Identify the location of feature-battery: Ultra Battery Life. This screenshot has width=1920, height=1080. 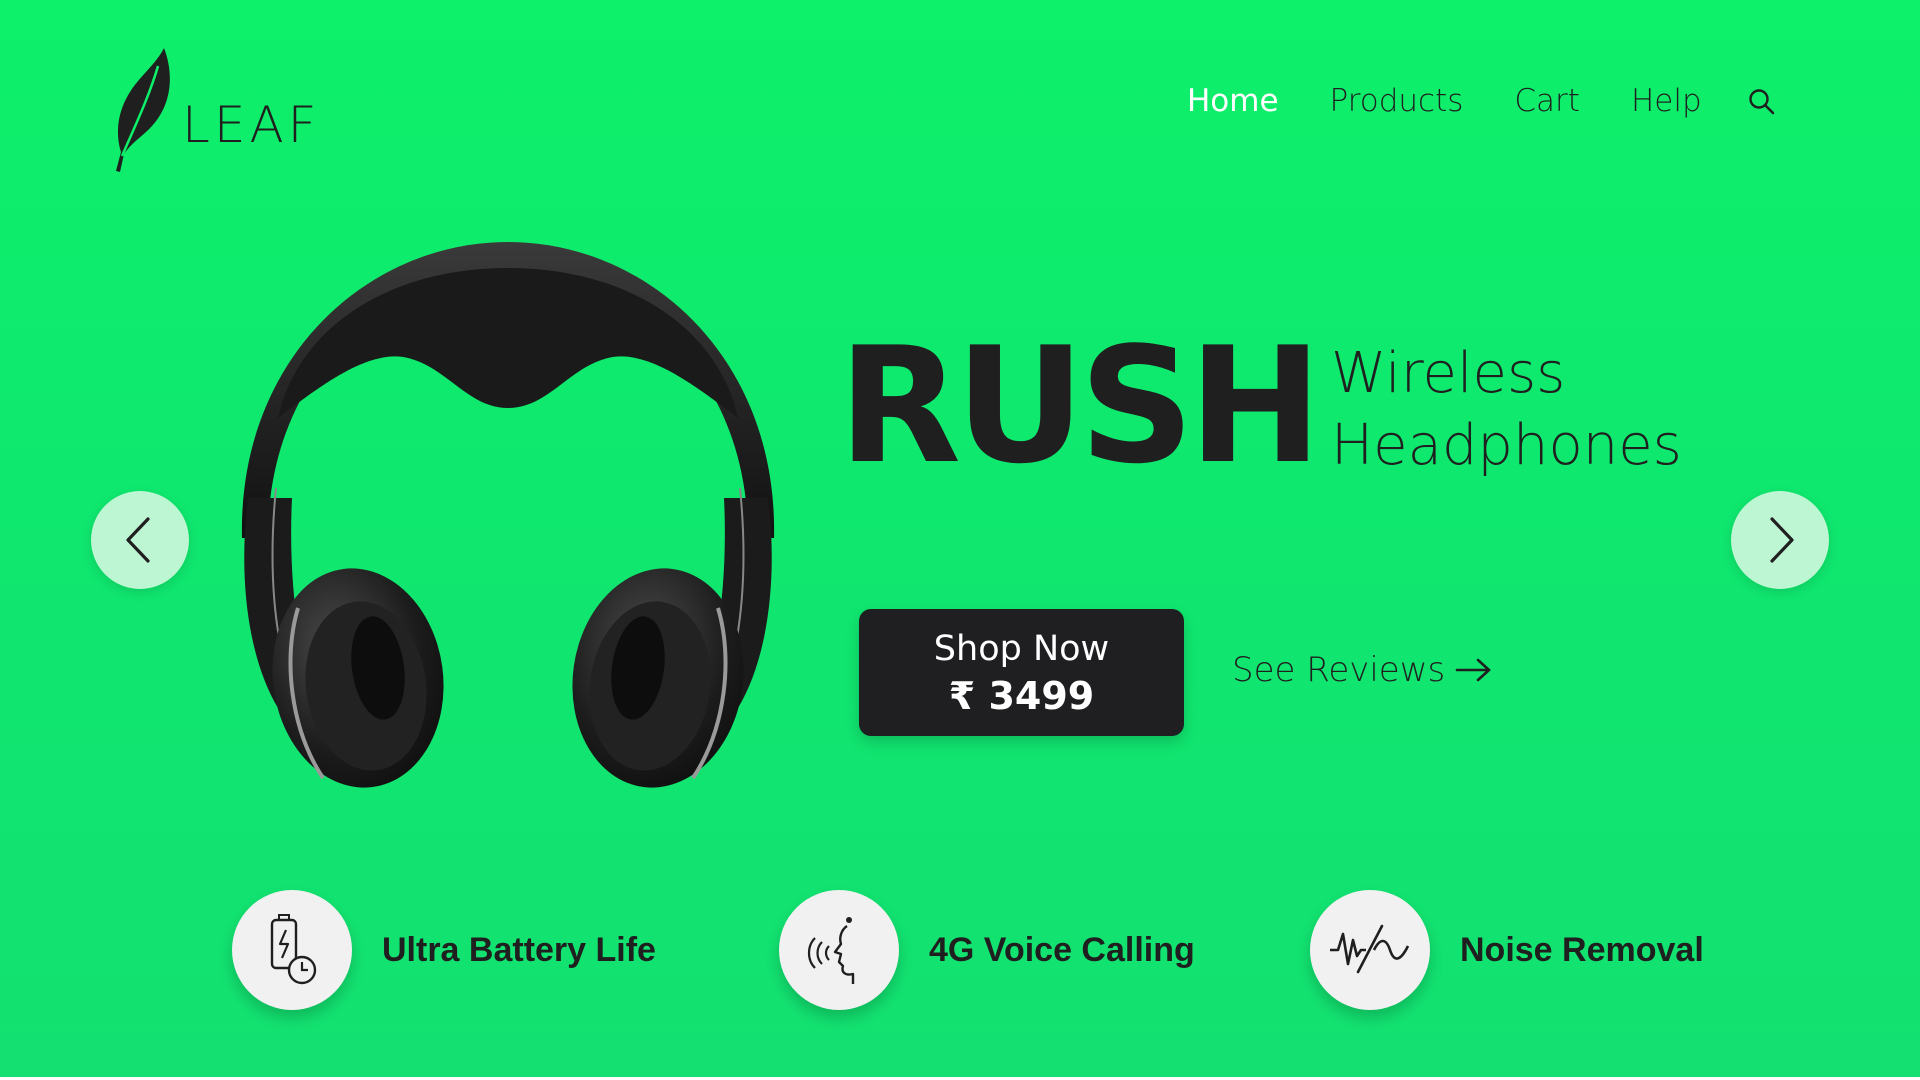
(444, 950).